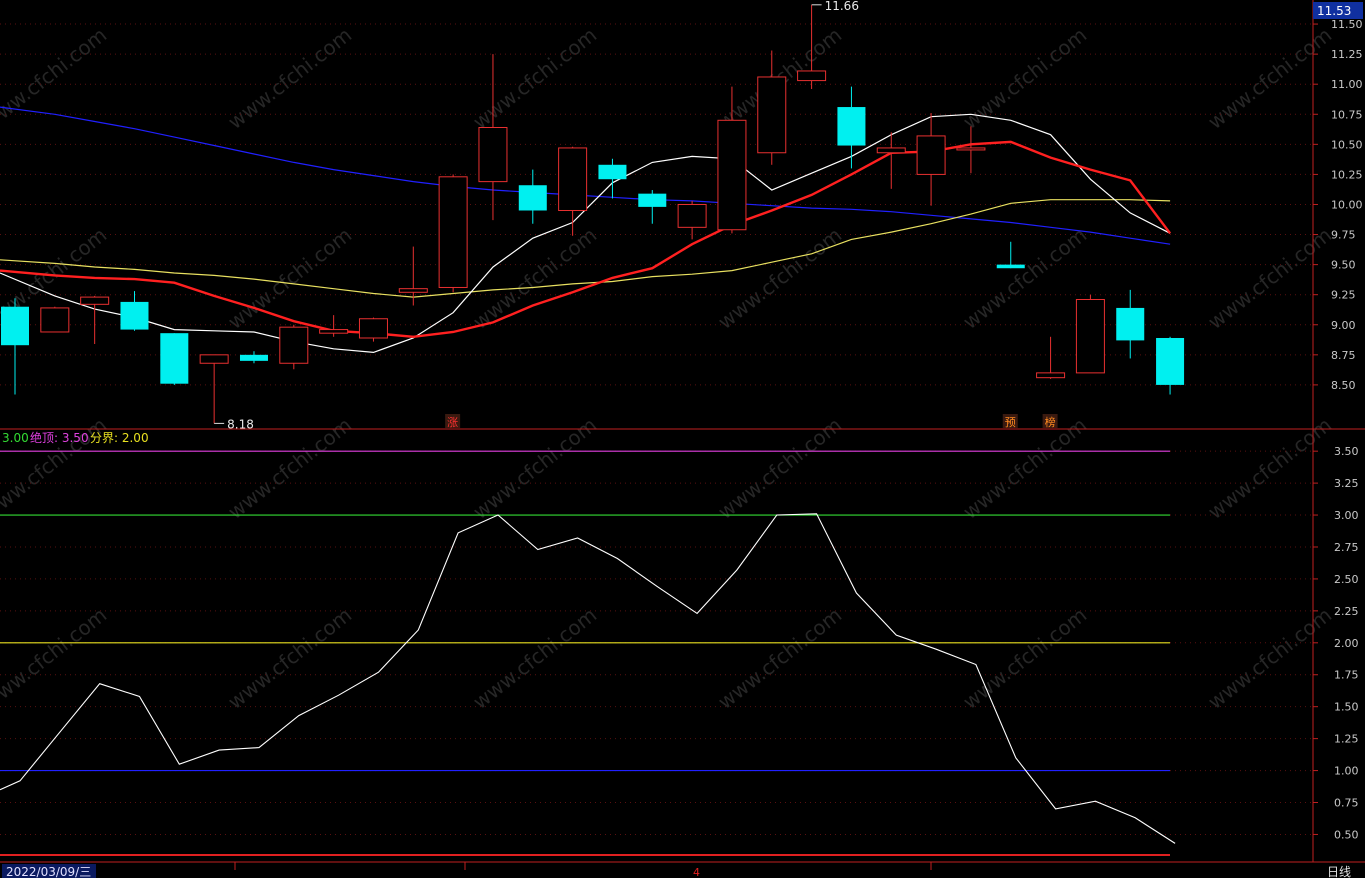 This screenshot has width=1365, height=878. What do you see at coordinates (1347, 204) in the screenshot?
I see `price-tick-label: 10.00` at bounding box center [1347, 204].